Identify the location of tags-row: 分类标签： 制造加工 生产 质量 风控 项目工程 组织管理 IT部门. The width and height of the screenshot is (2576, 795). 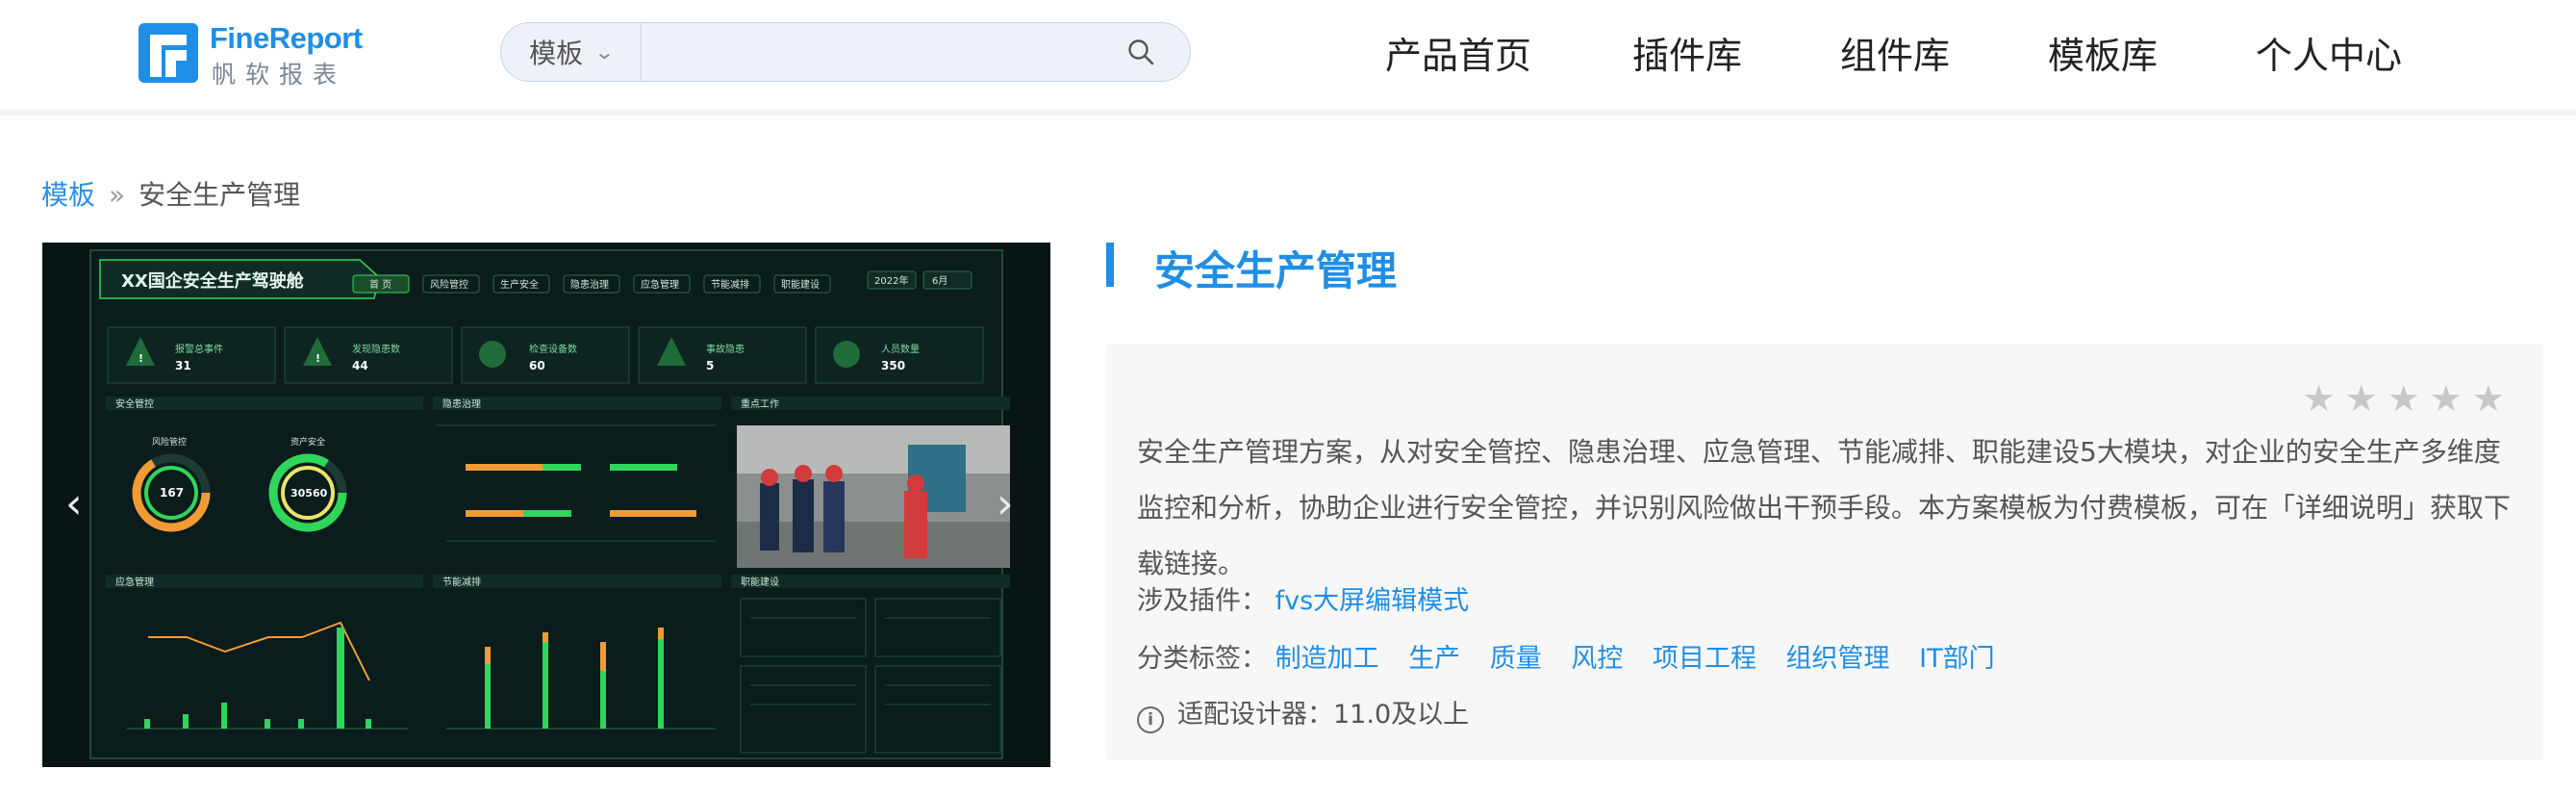
(1576, 656).